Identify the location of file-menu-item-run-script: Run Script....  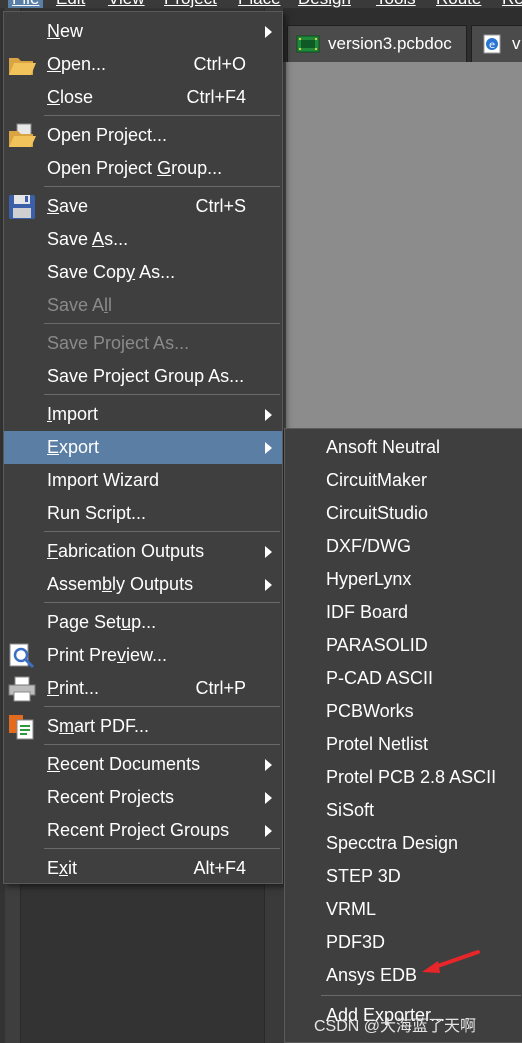
(143, 513).